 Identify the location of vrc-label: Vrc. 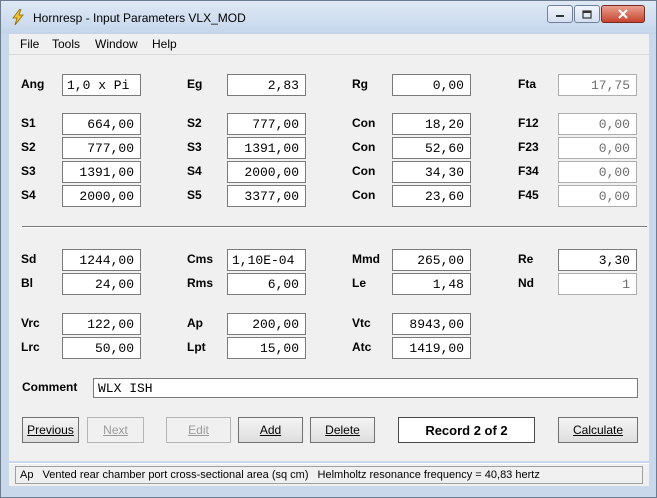
(30, 323).